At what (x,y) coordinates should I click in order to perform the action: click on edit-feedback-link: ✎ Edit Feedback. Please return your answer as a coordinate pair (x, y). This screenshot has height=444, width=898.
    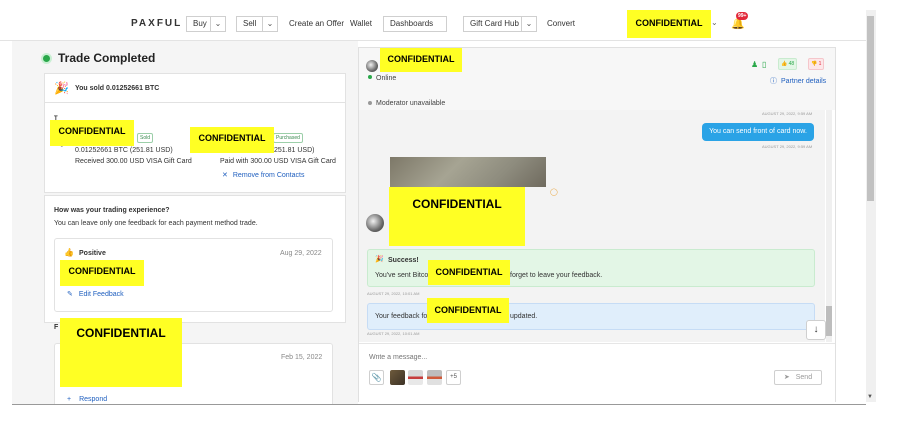
    Looking at the image, I should click on (95, 294).